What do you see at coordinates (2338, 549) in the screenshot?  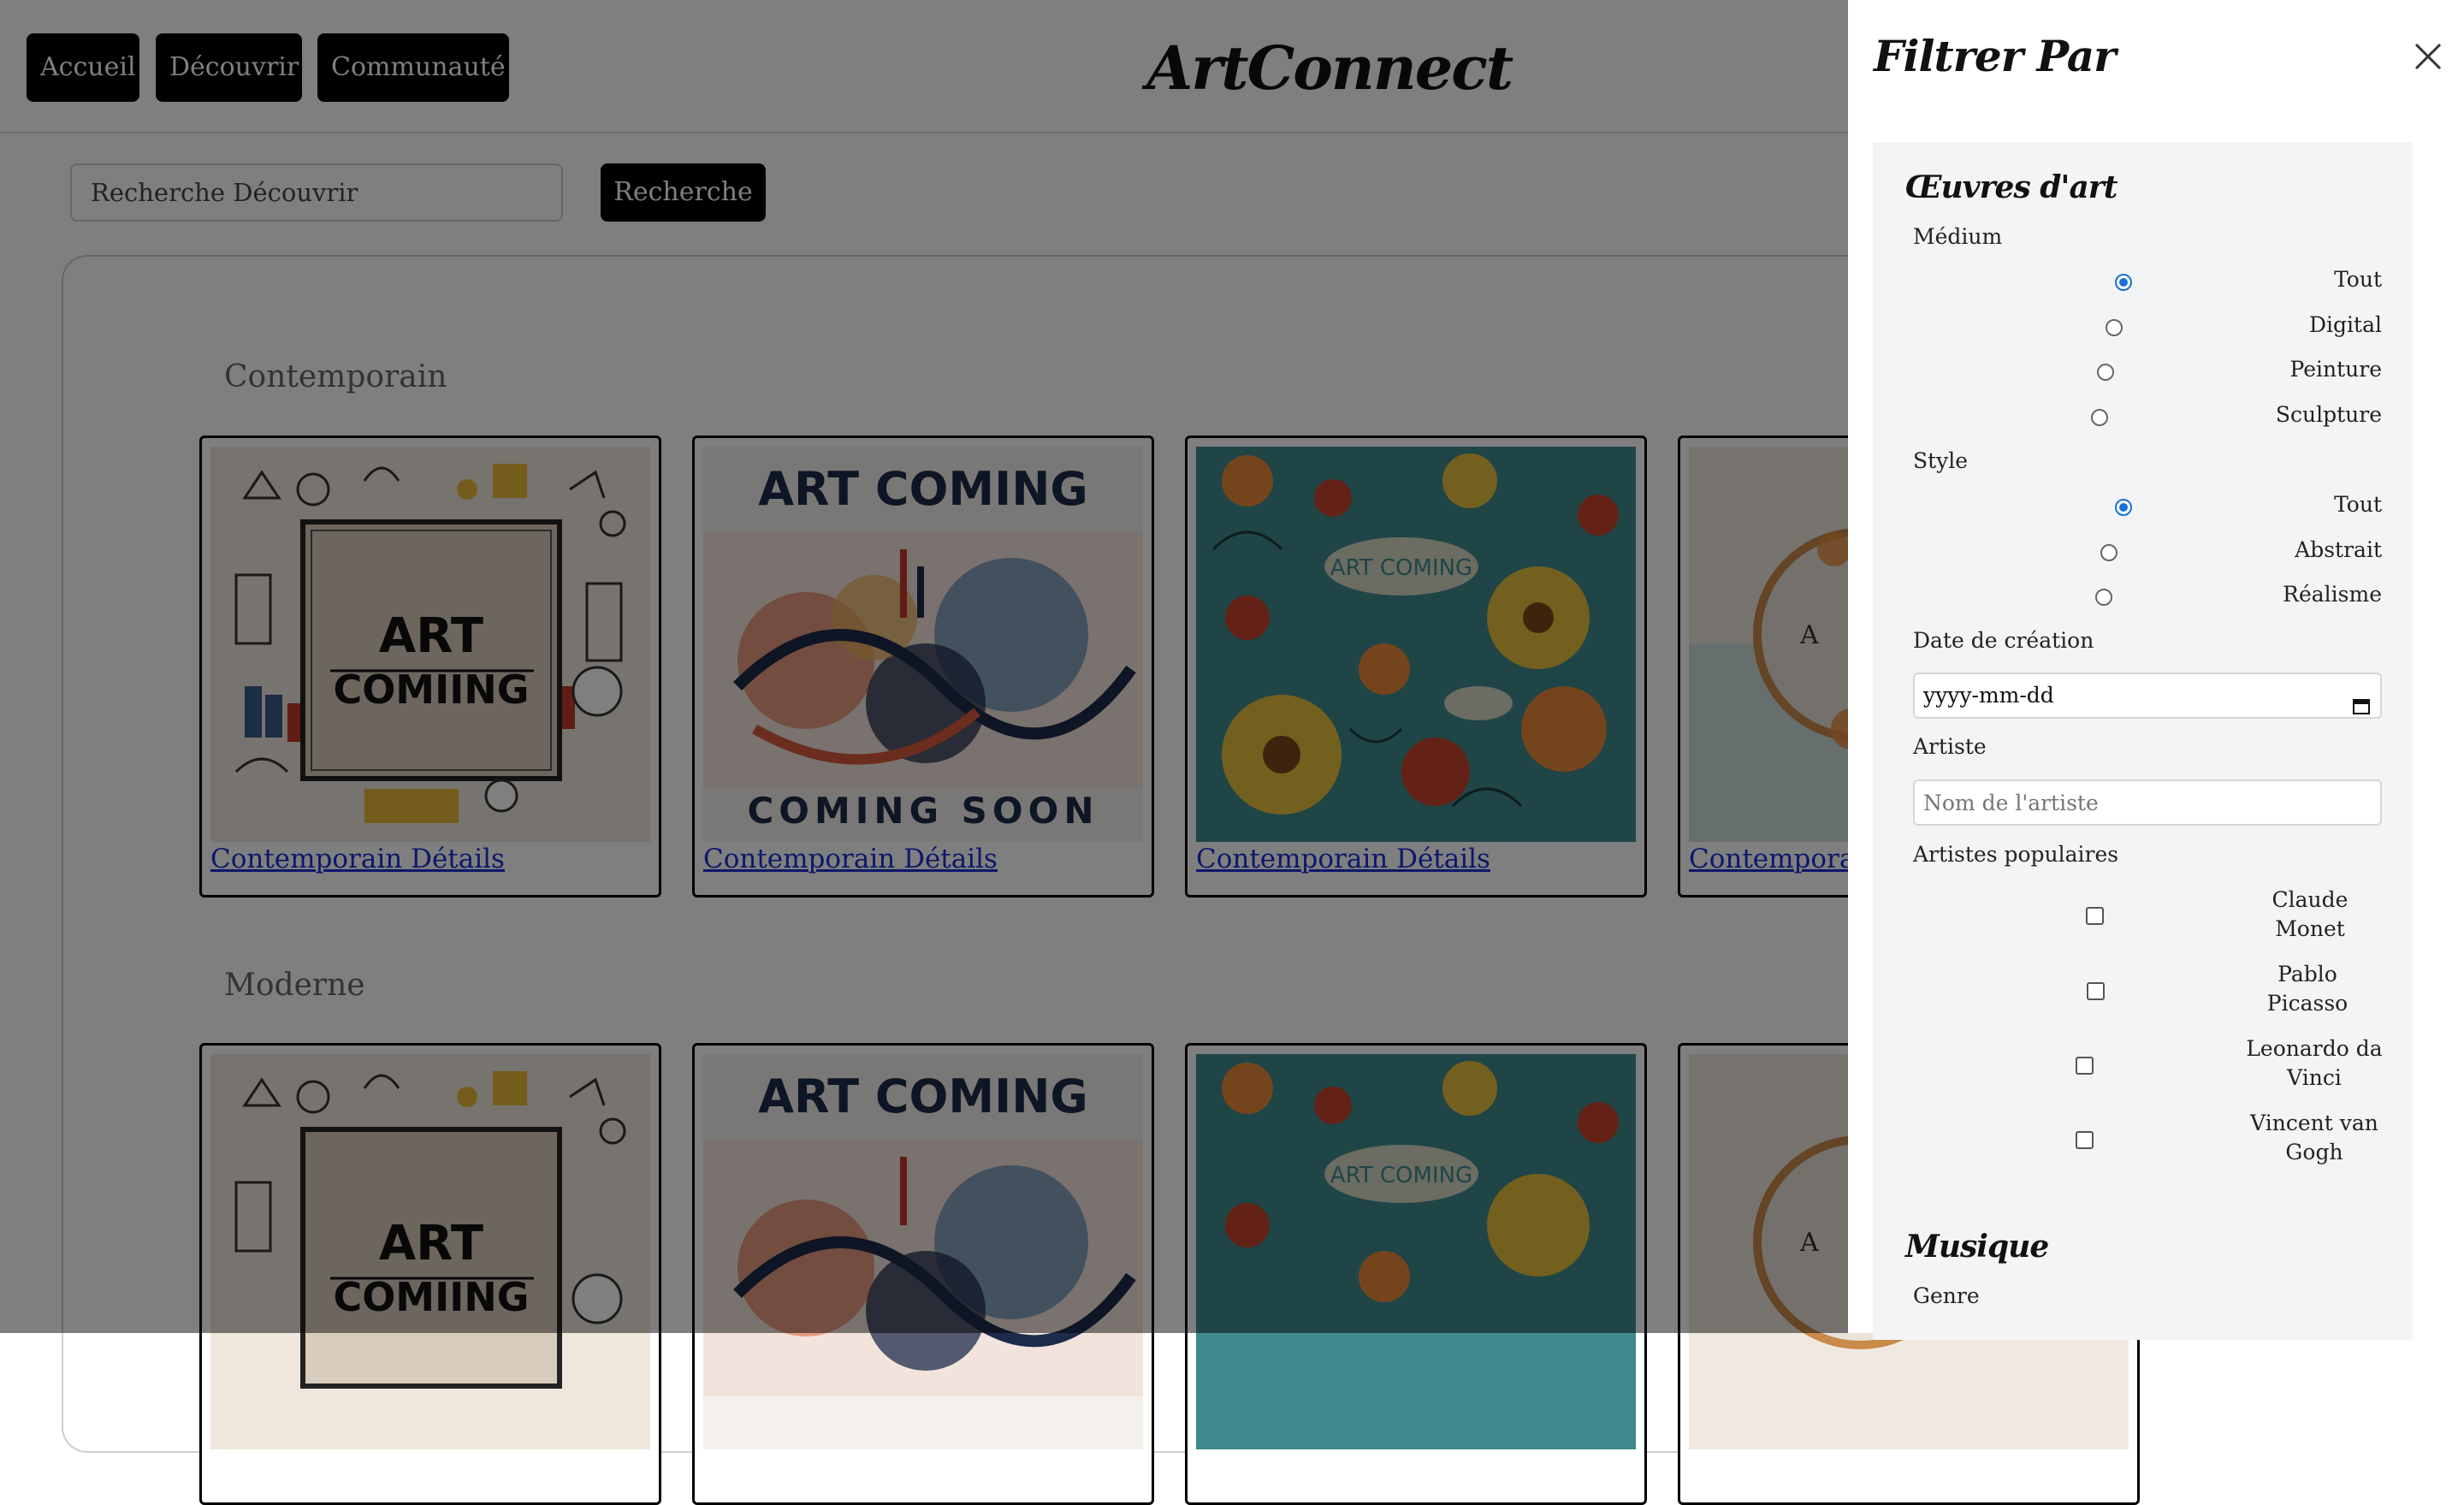 I see `style-option-label: Abstrait` at bounding box center [2338, 549].